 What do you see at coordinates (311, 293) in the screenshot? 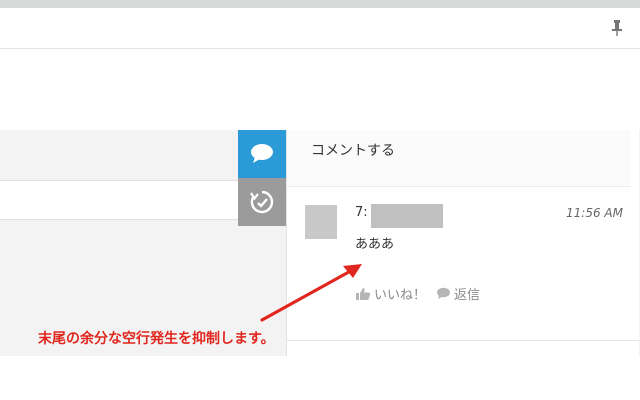
I see `annotation-arrow` at bounding box center [311, 293].